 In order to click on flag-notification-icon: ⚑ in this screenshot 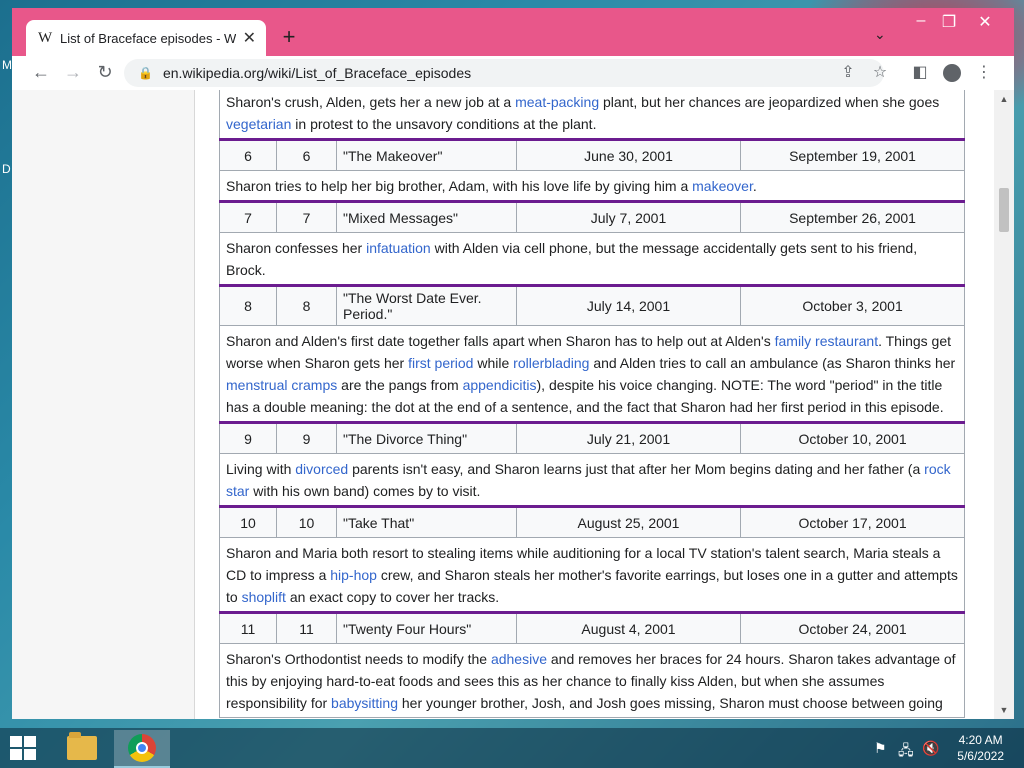, I will do `click(880, 748)`.